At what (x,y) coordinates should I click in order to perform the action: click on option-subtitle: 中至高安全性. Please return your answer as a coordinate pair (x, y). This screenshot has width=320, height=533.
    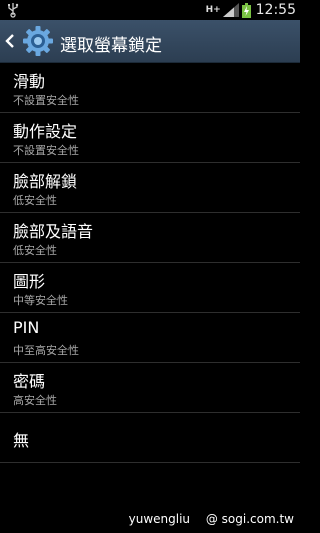
    Looking at the image, I should click on (46, 350).